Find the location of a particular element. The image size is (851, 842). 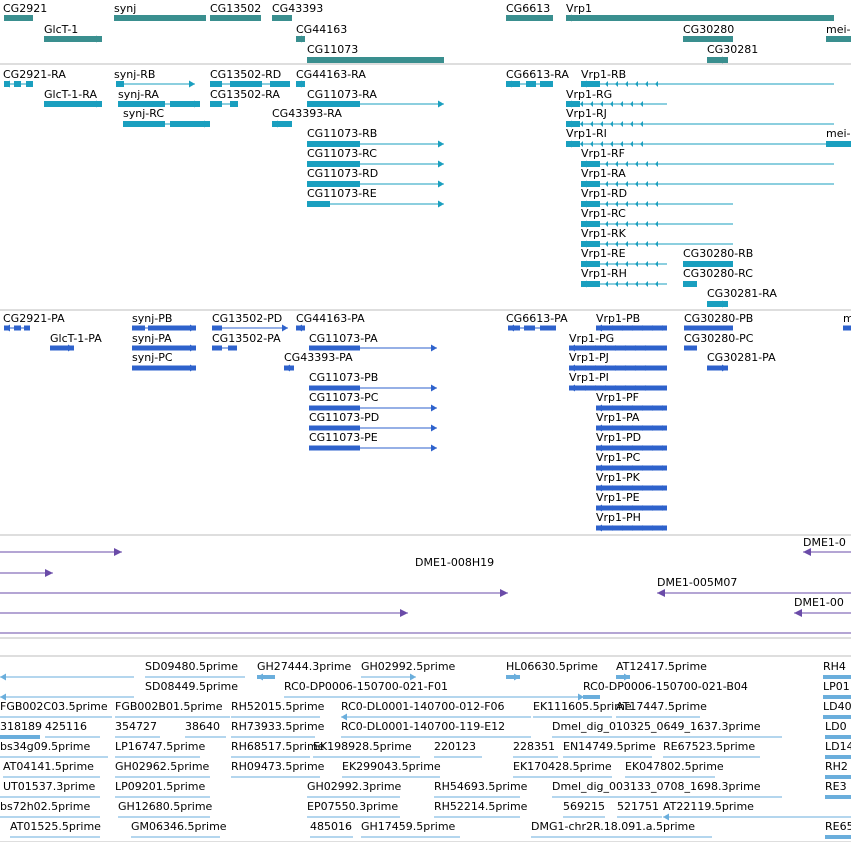

feature-gene: CG11073 is located at coordinates (375, 53).